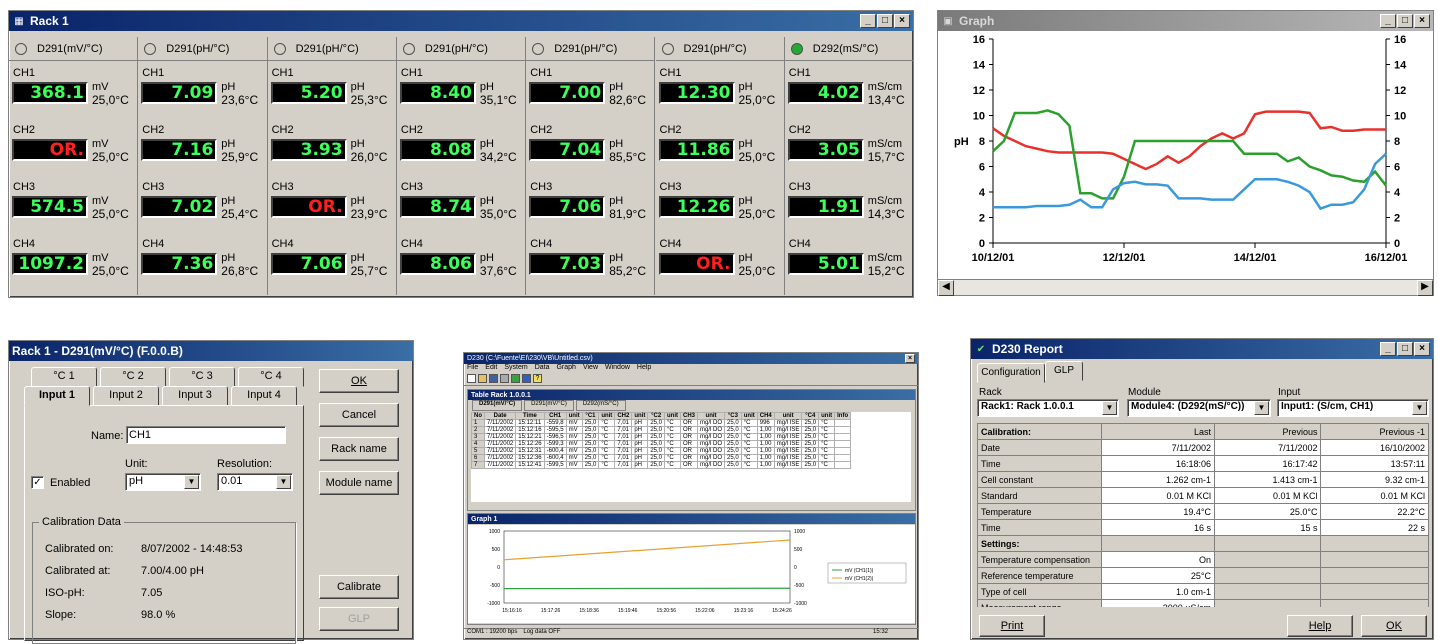  Describe the element at coordinates (64, 377) in the screenshot. I see `tab-temp-1: °C 1` at that location.